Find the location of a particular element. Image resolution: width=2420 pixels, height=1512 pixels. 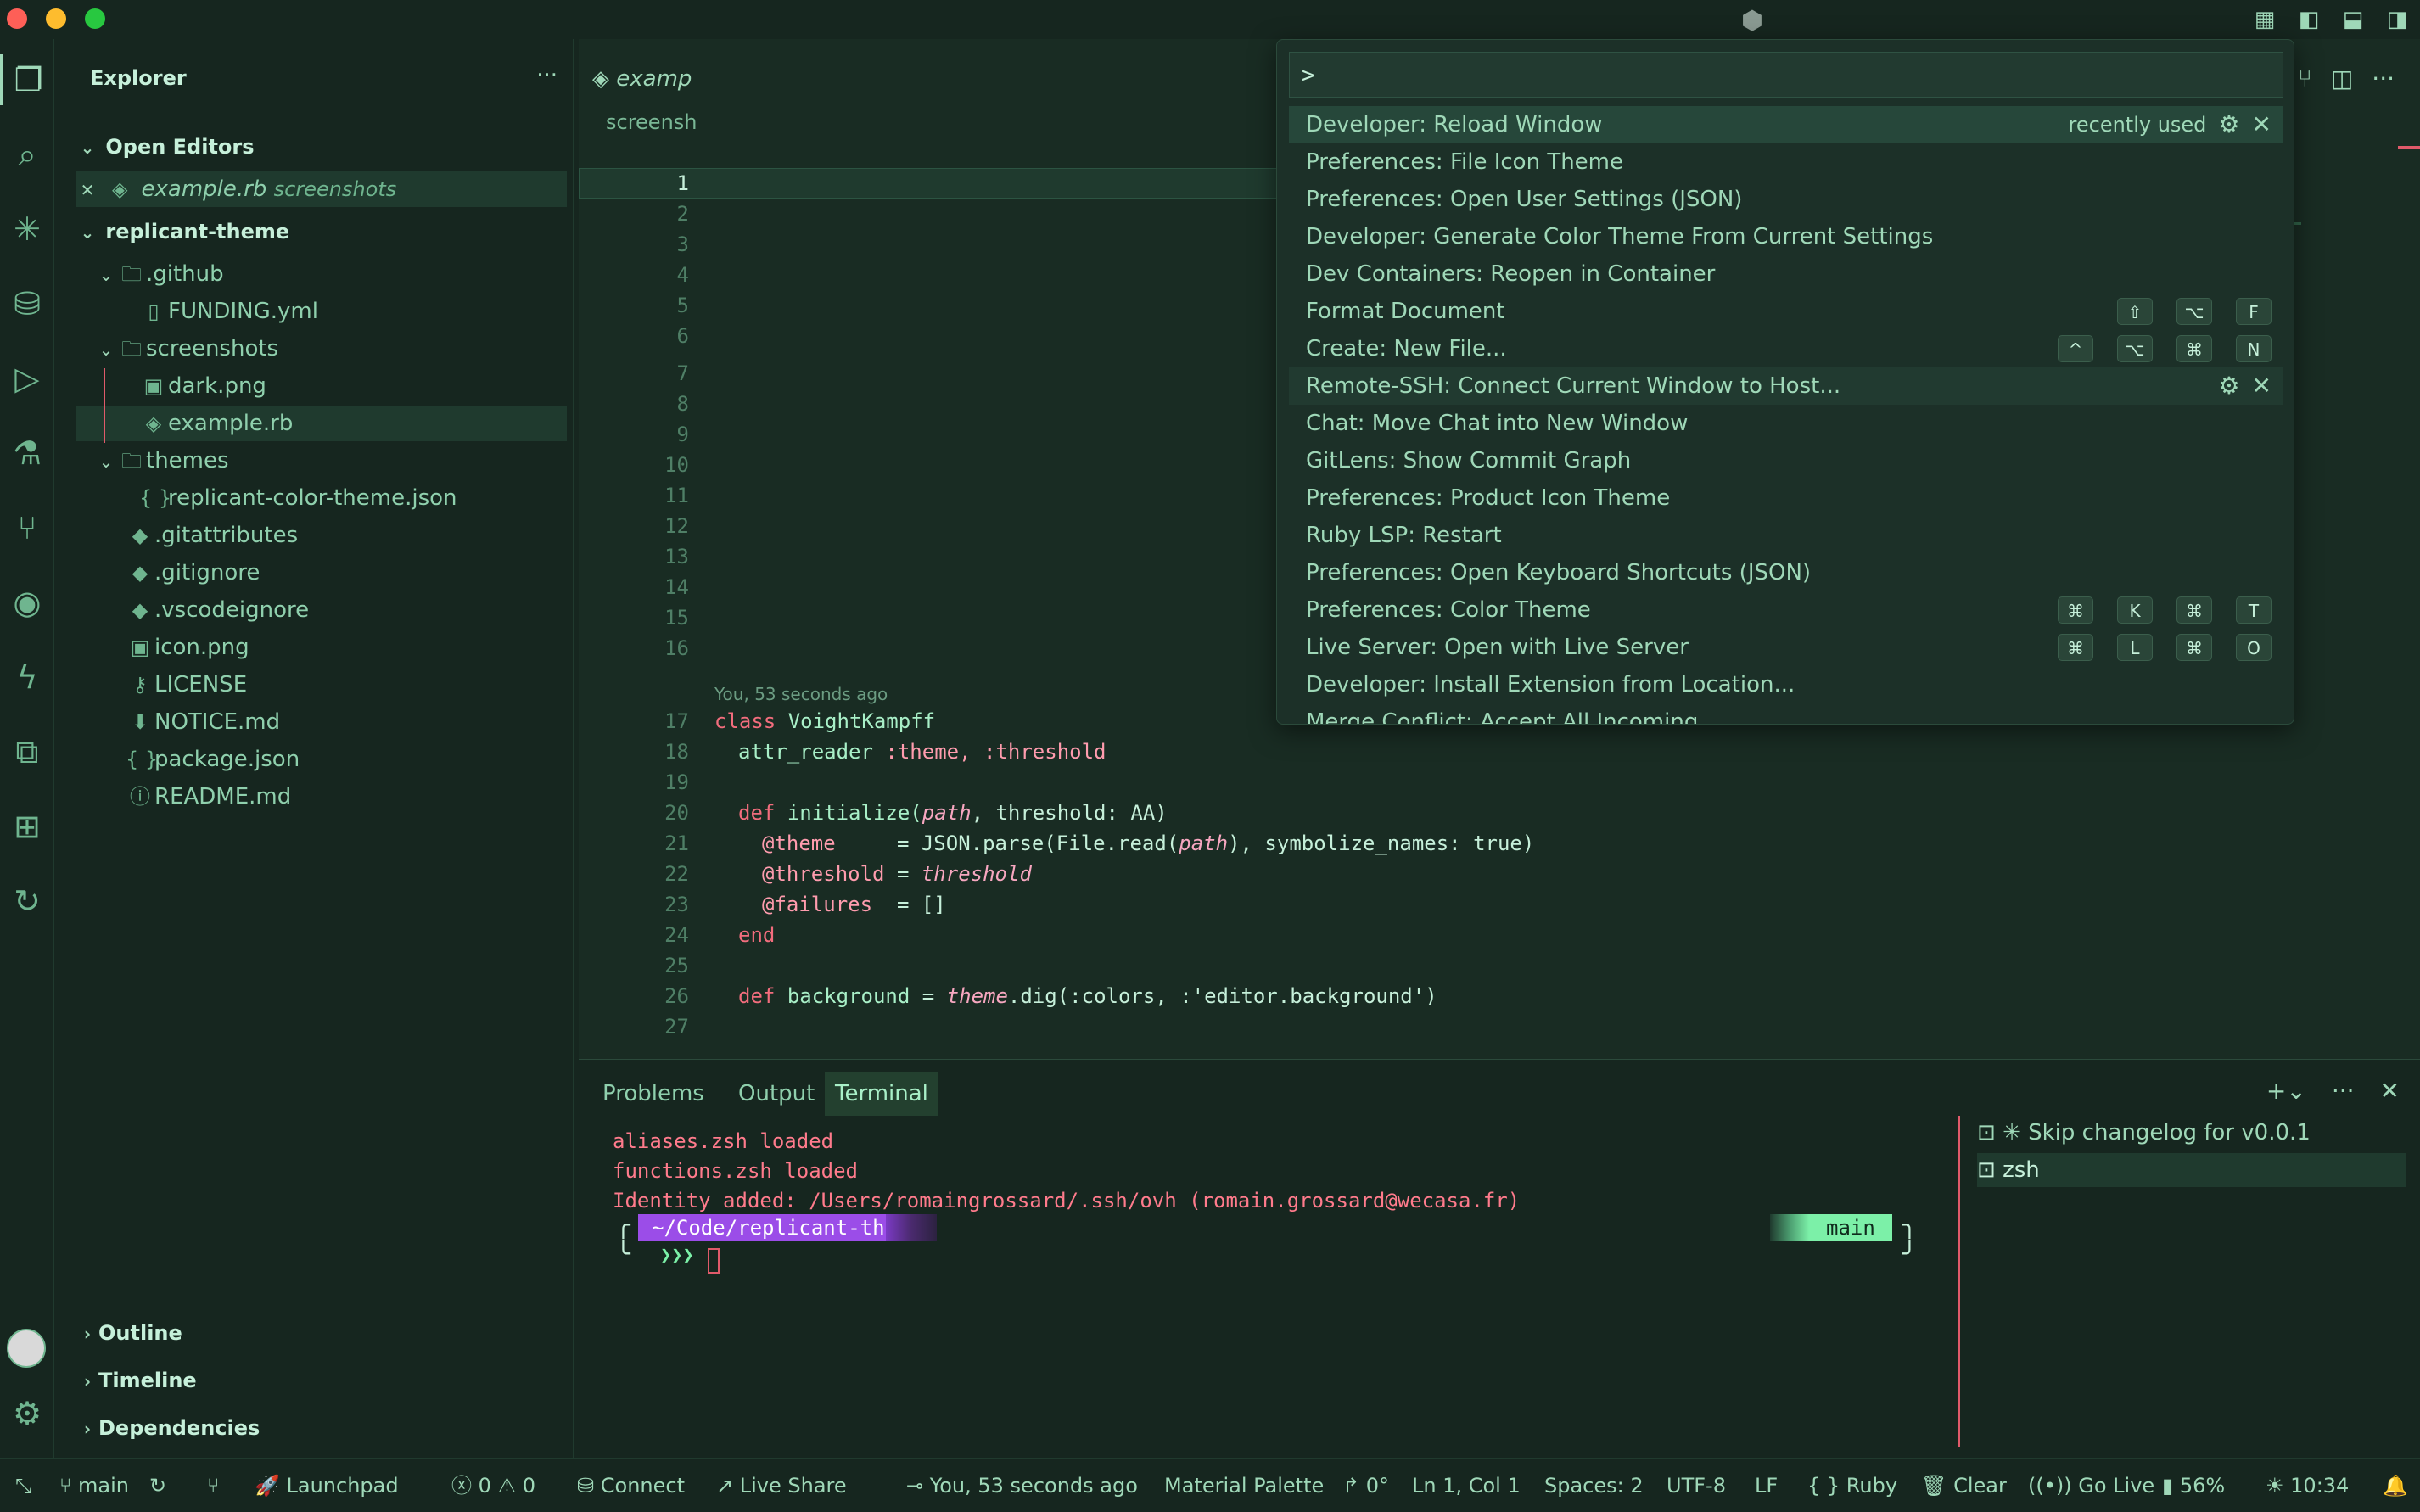

github-icon: ◉ is located at coordinates (27, 603).